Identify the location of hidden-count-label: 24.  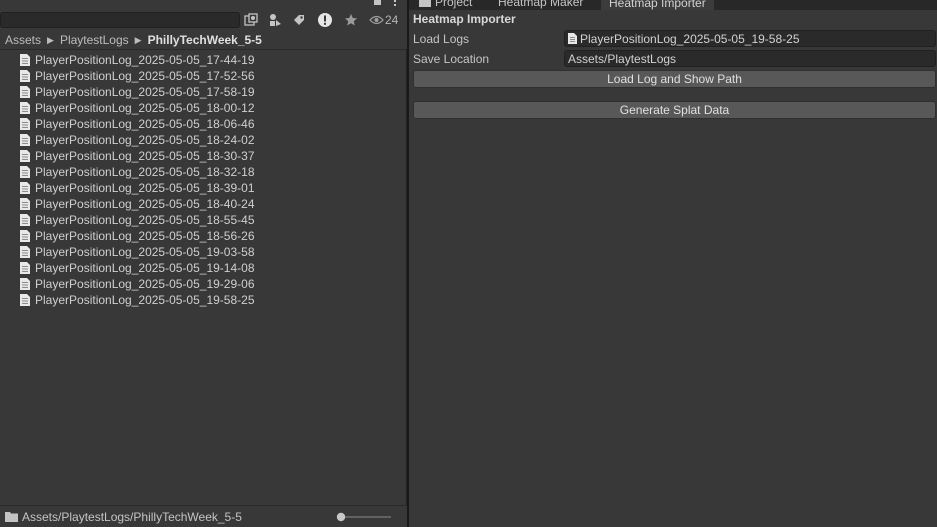
(392, 20).